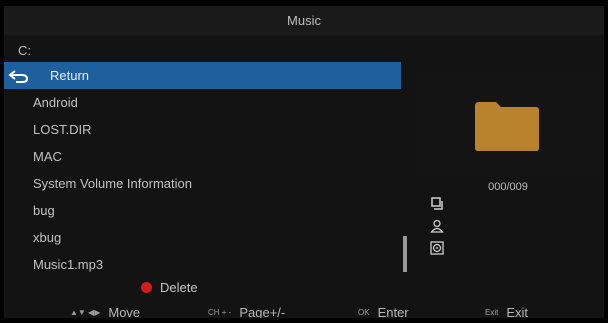 This screenshot has height=323, width=608. Describe the element at coordinates (202, 75) in the screenshot. I see `list-item-return: Return` at that location.